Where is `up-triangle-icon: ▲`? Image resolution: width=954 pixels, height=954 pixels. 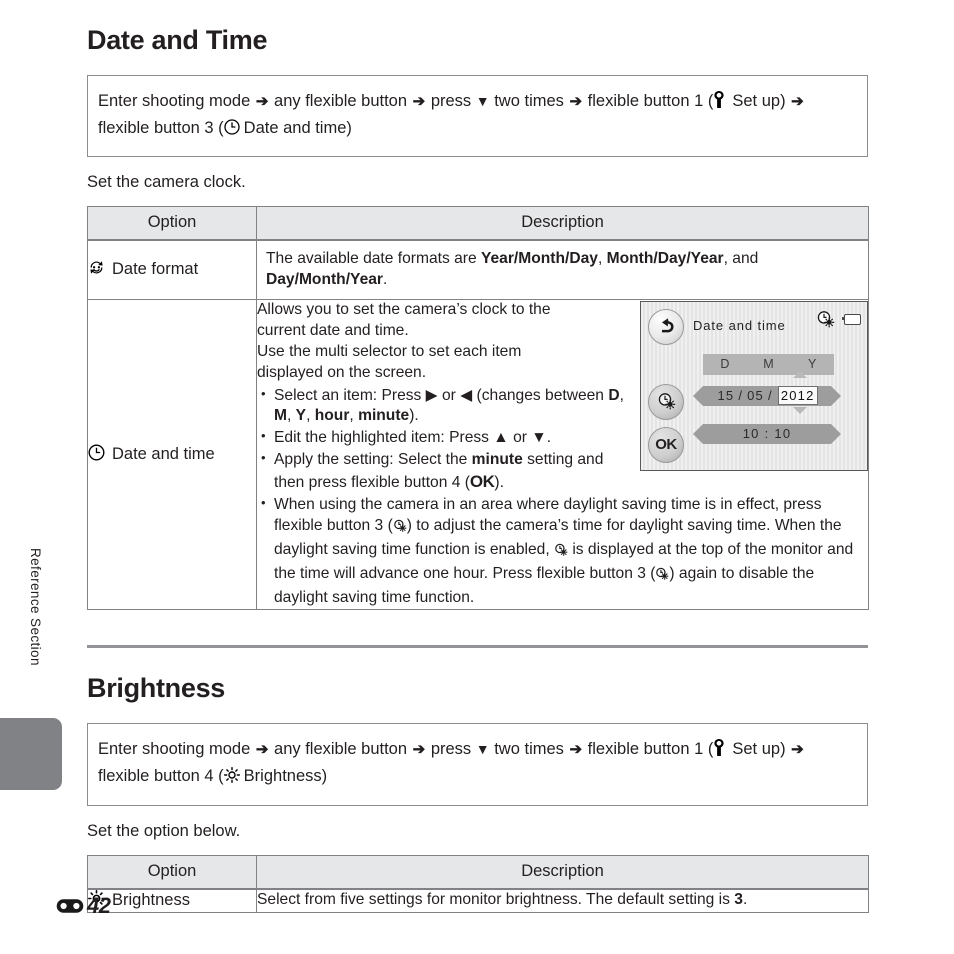
up-triangle-icon: ▲ is located at coordinates (501, 438).